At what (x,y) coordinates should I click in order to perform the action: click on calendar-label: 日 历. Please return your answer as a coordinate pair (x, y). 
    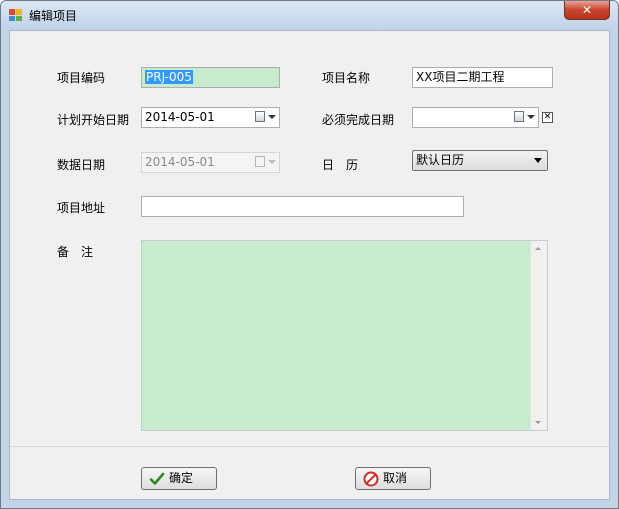
    Looking at the image, I should click on (340, 165).